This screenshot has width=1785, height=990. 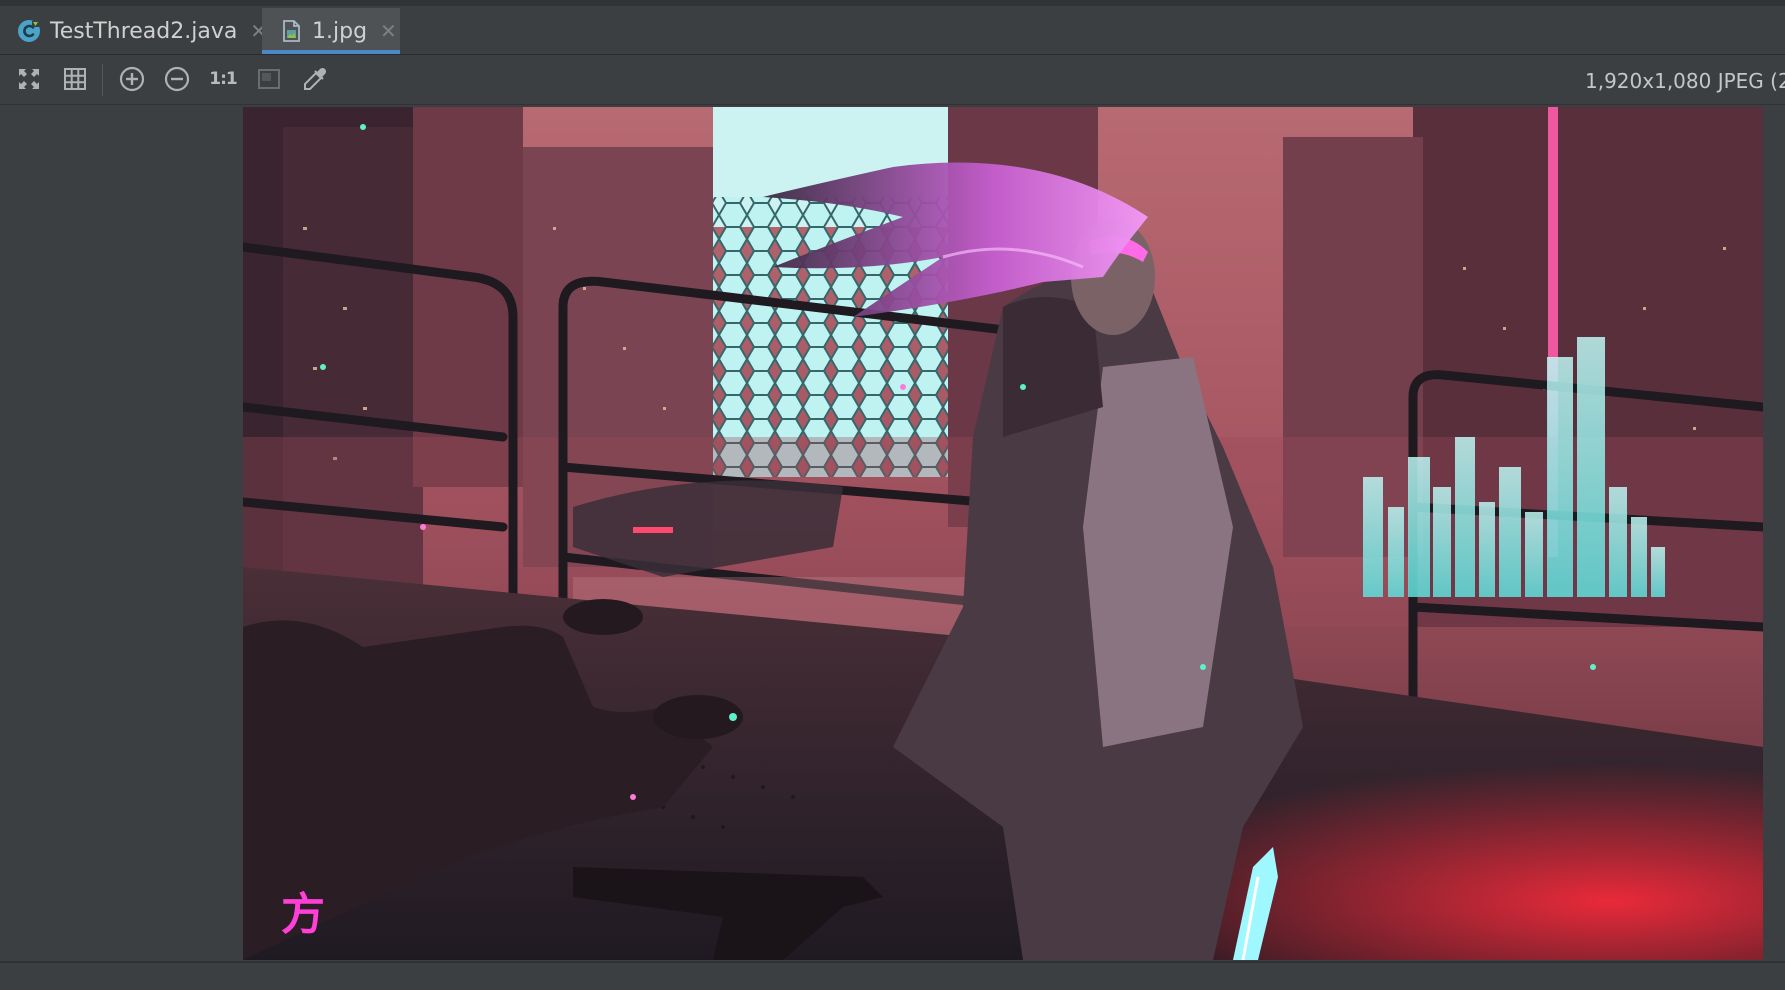 I want to click on toggle-grid-button, so click(x=75, y=79).